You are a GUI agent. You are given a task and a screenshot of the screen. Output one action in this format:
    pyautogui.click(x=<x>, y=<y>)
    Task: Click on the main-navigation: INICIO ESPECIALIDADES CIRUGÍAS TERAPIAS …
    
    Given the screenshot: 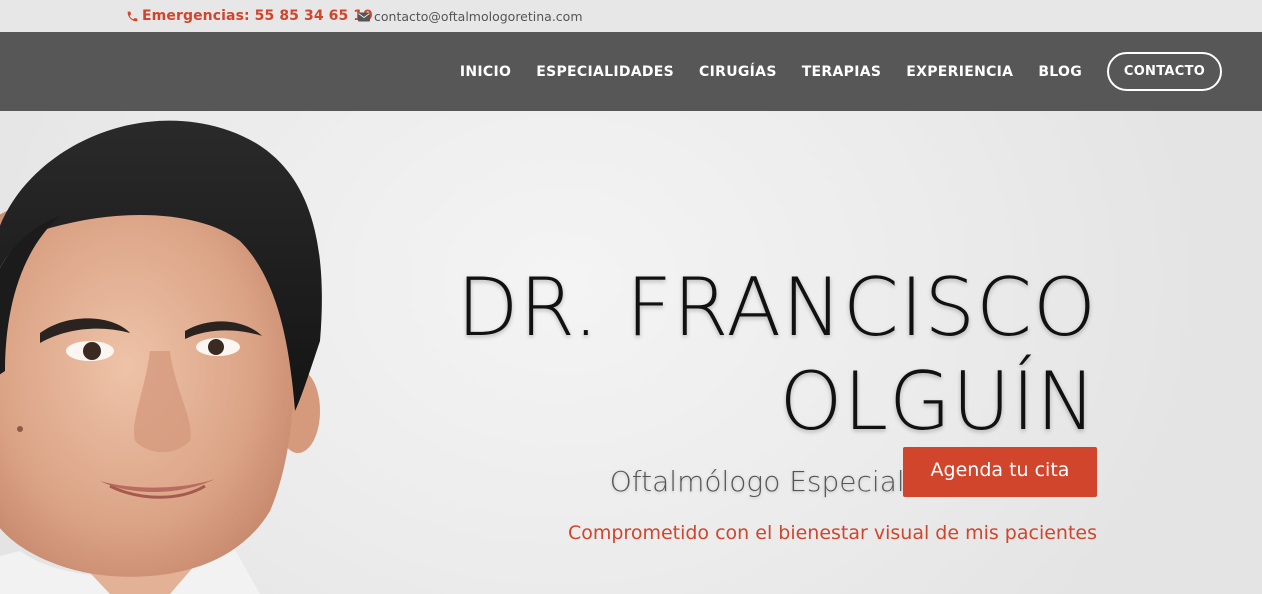 What is the action you would take?
    pyautogui.click(x=631, y=71)
    